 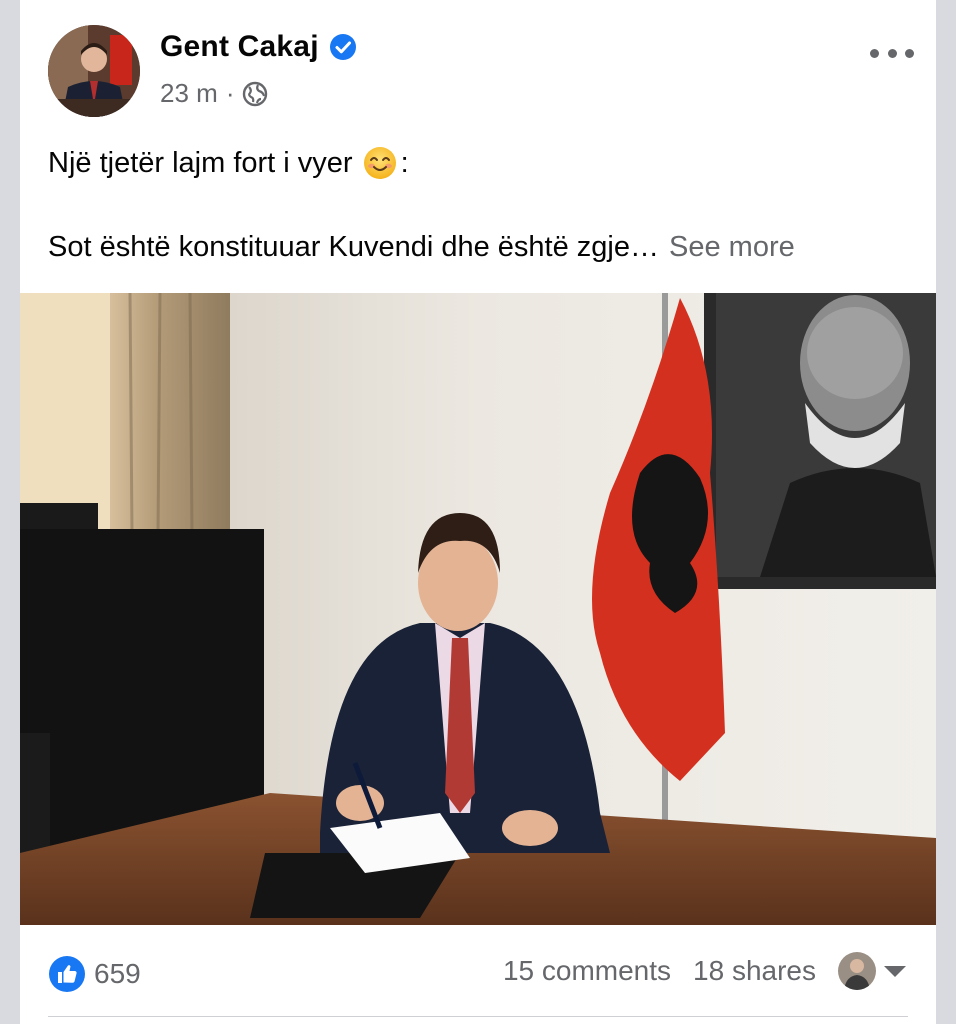 I want to click on more-options-button, so click(x=892, y=53).